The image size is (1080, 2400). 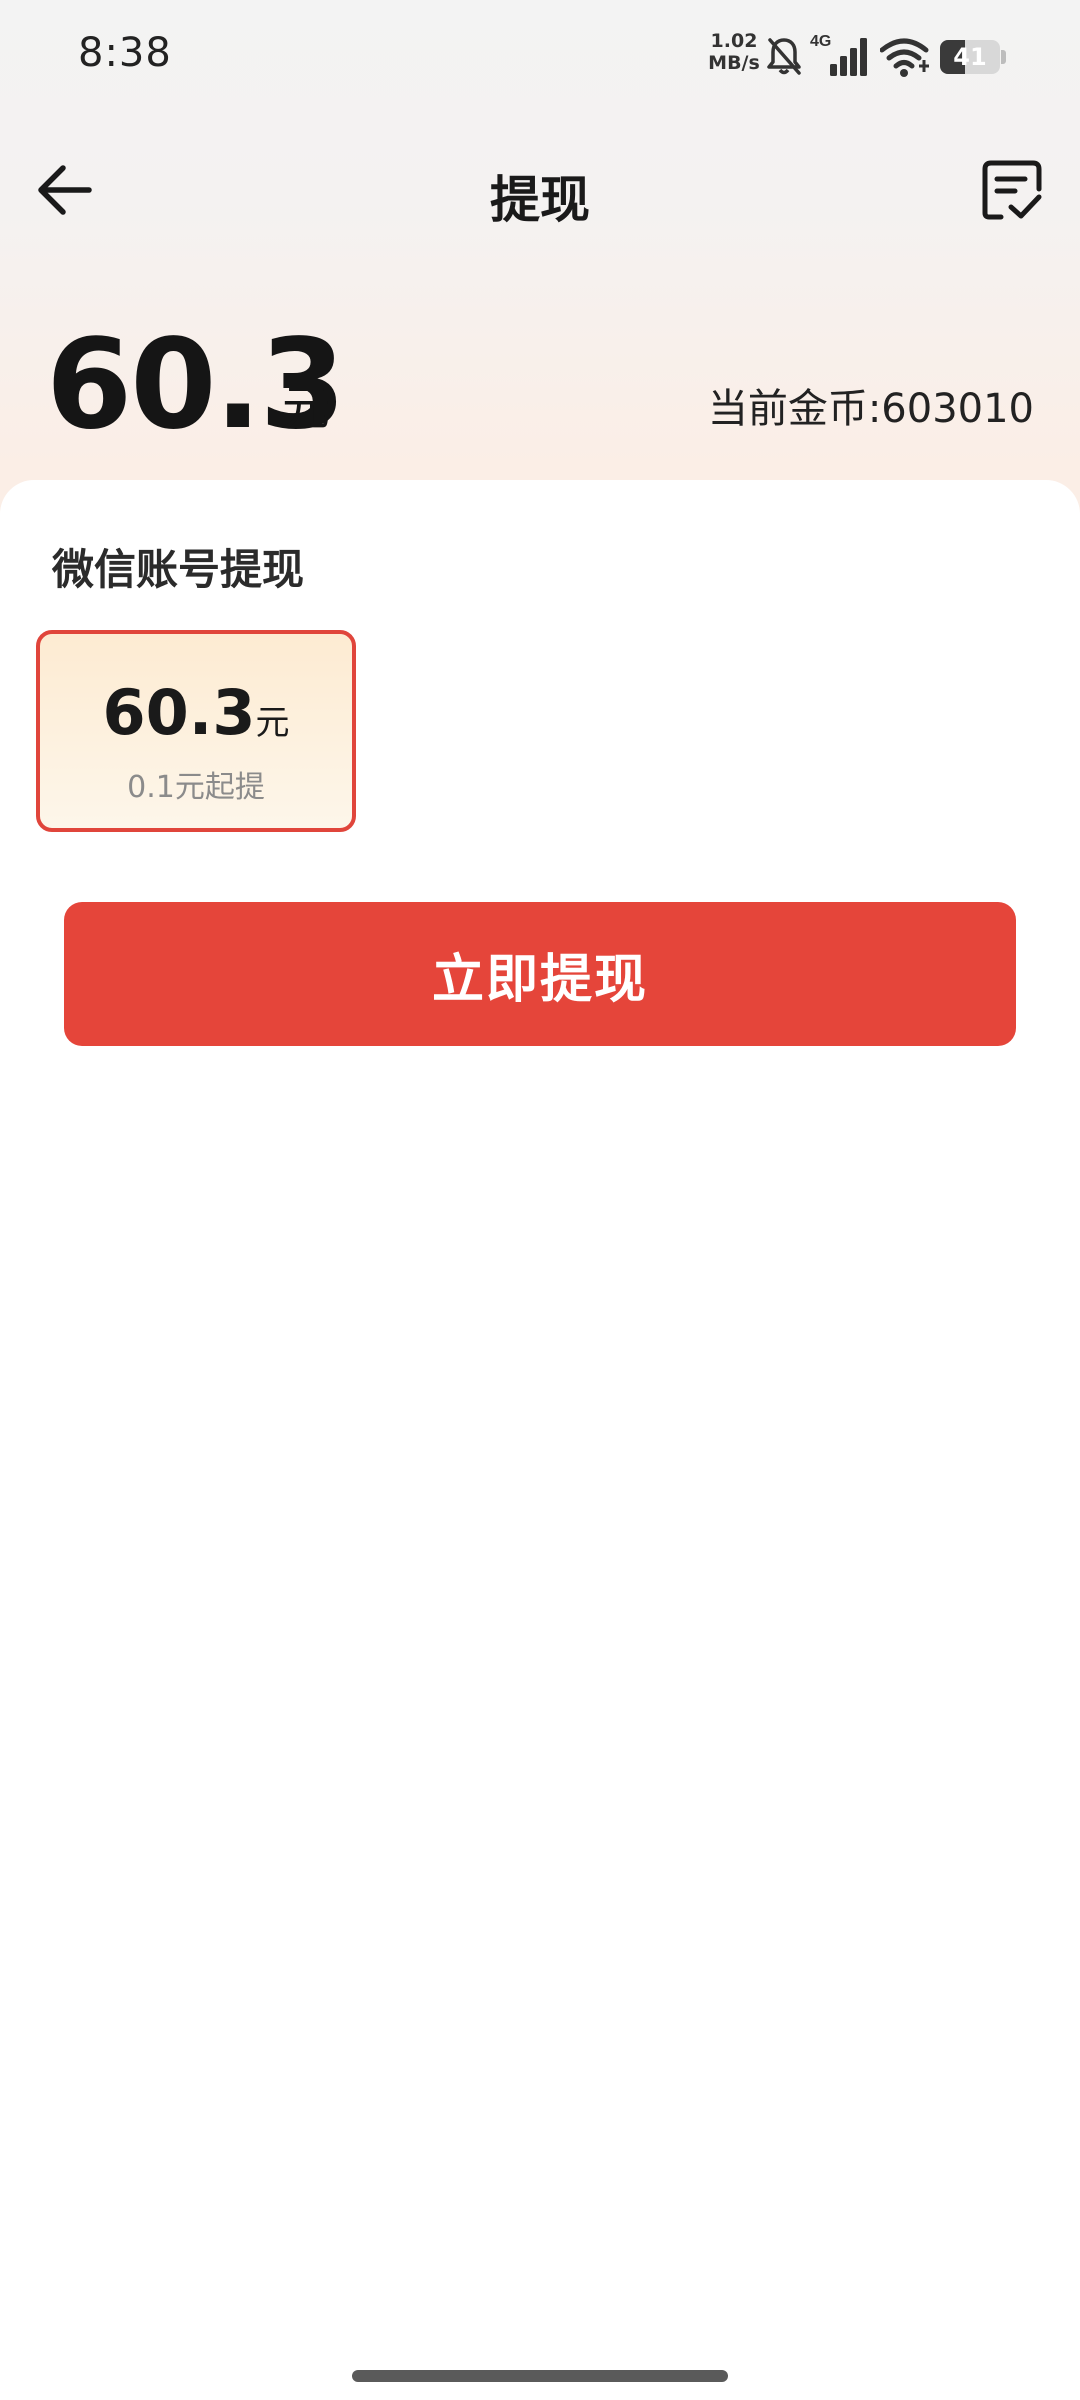 I want to click on signal-icon: 4G, so click(x=840, y=57).